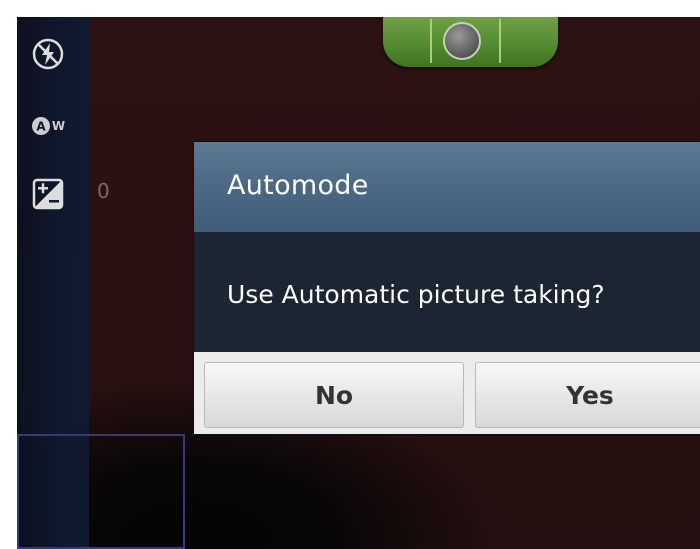 This screenshot has width=700, height=549. I want to click on yes-button: Yes, so click(587, 395).